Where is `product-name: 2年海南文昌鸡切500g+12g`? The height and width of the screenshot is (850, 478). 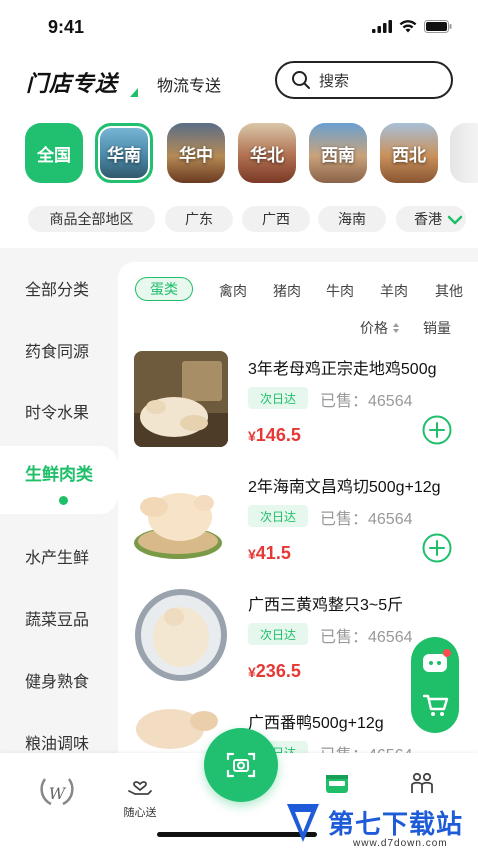
product-name: 2年海南文昌鸡切500g+12g is located at coordinates (344, 487).